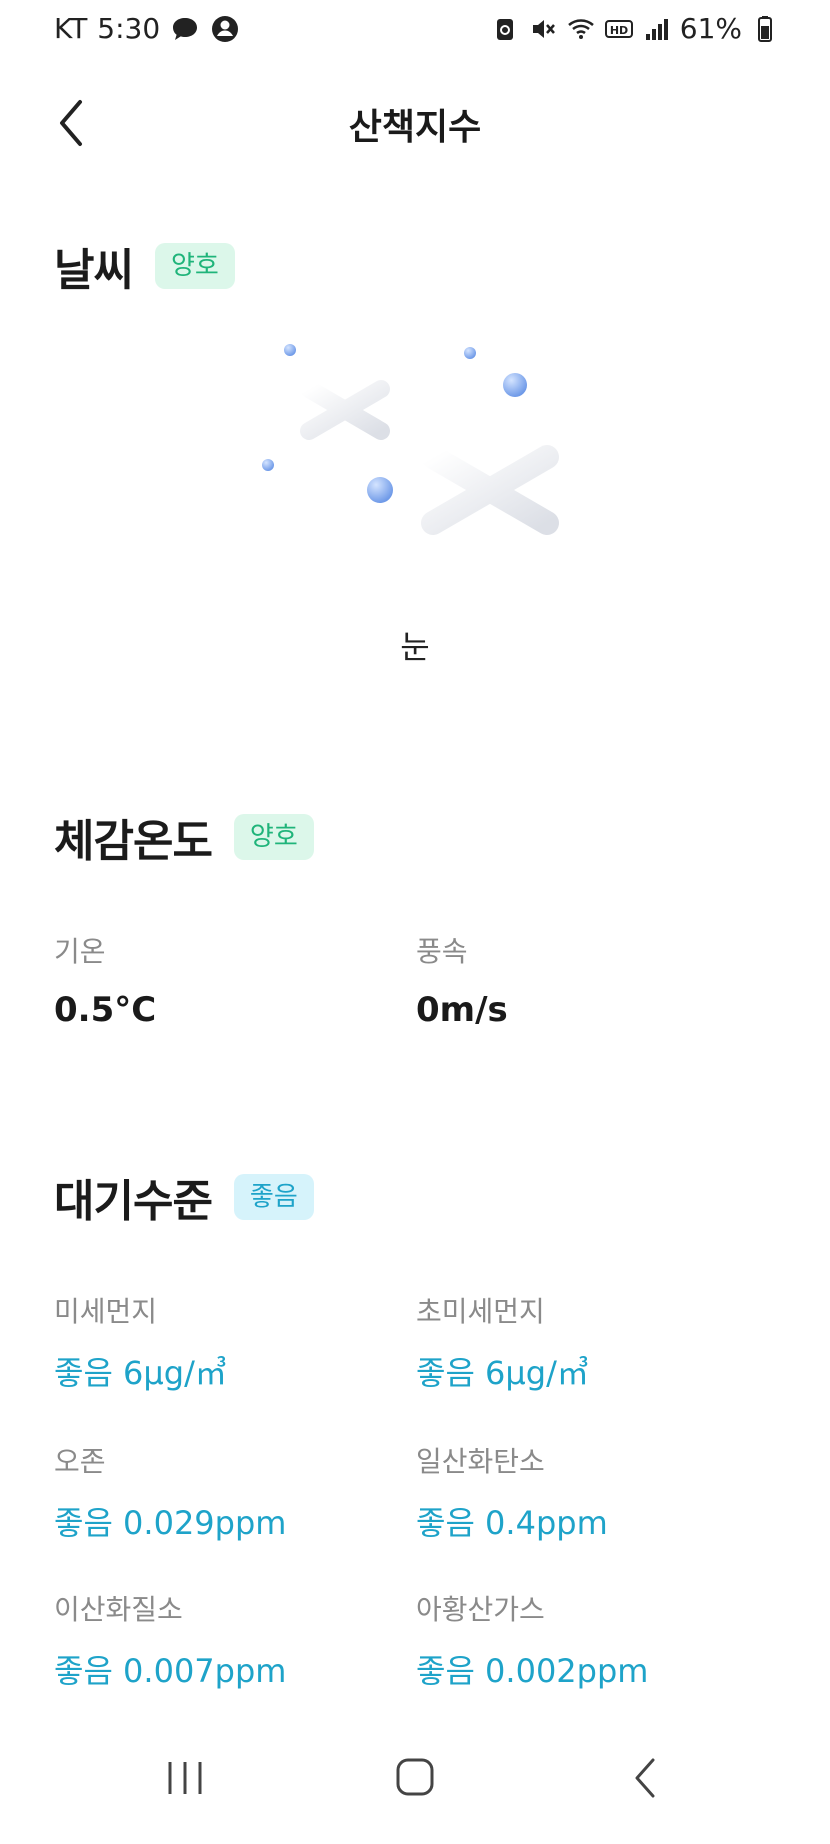 Image resolution: width=830 pixels, height=1844 pixels. What do you see at coordinates (480, 1609) in the screenshot?
I see `sulfur-dioxide-label: 아황산가스` at bounding box center [480, 1609].